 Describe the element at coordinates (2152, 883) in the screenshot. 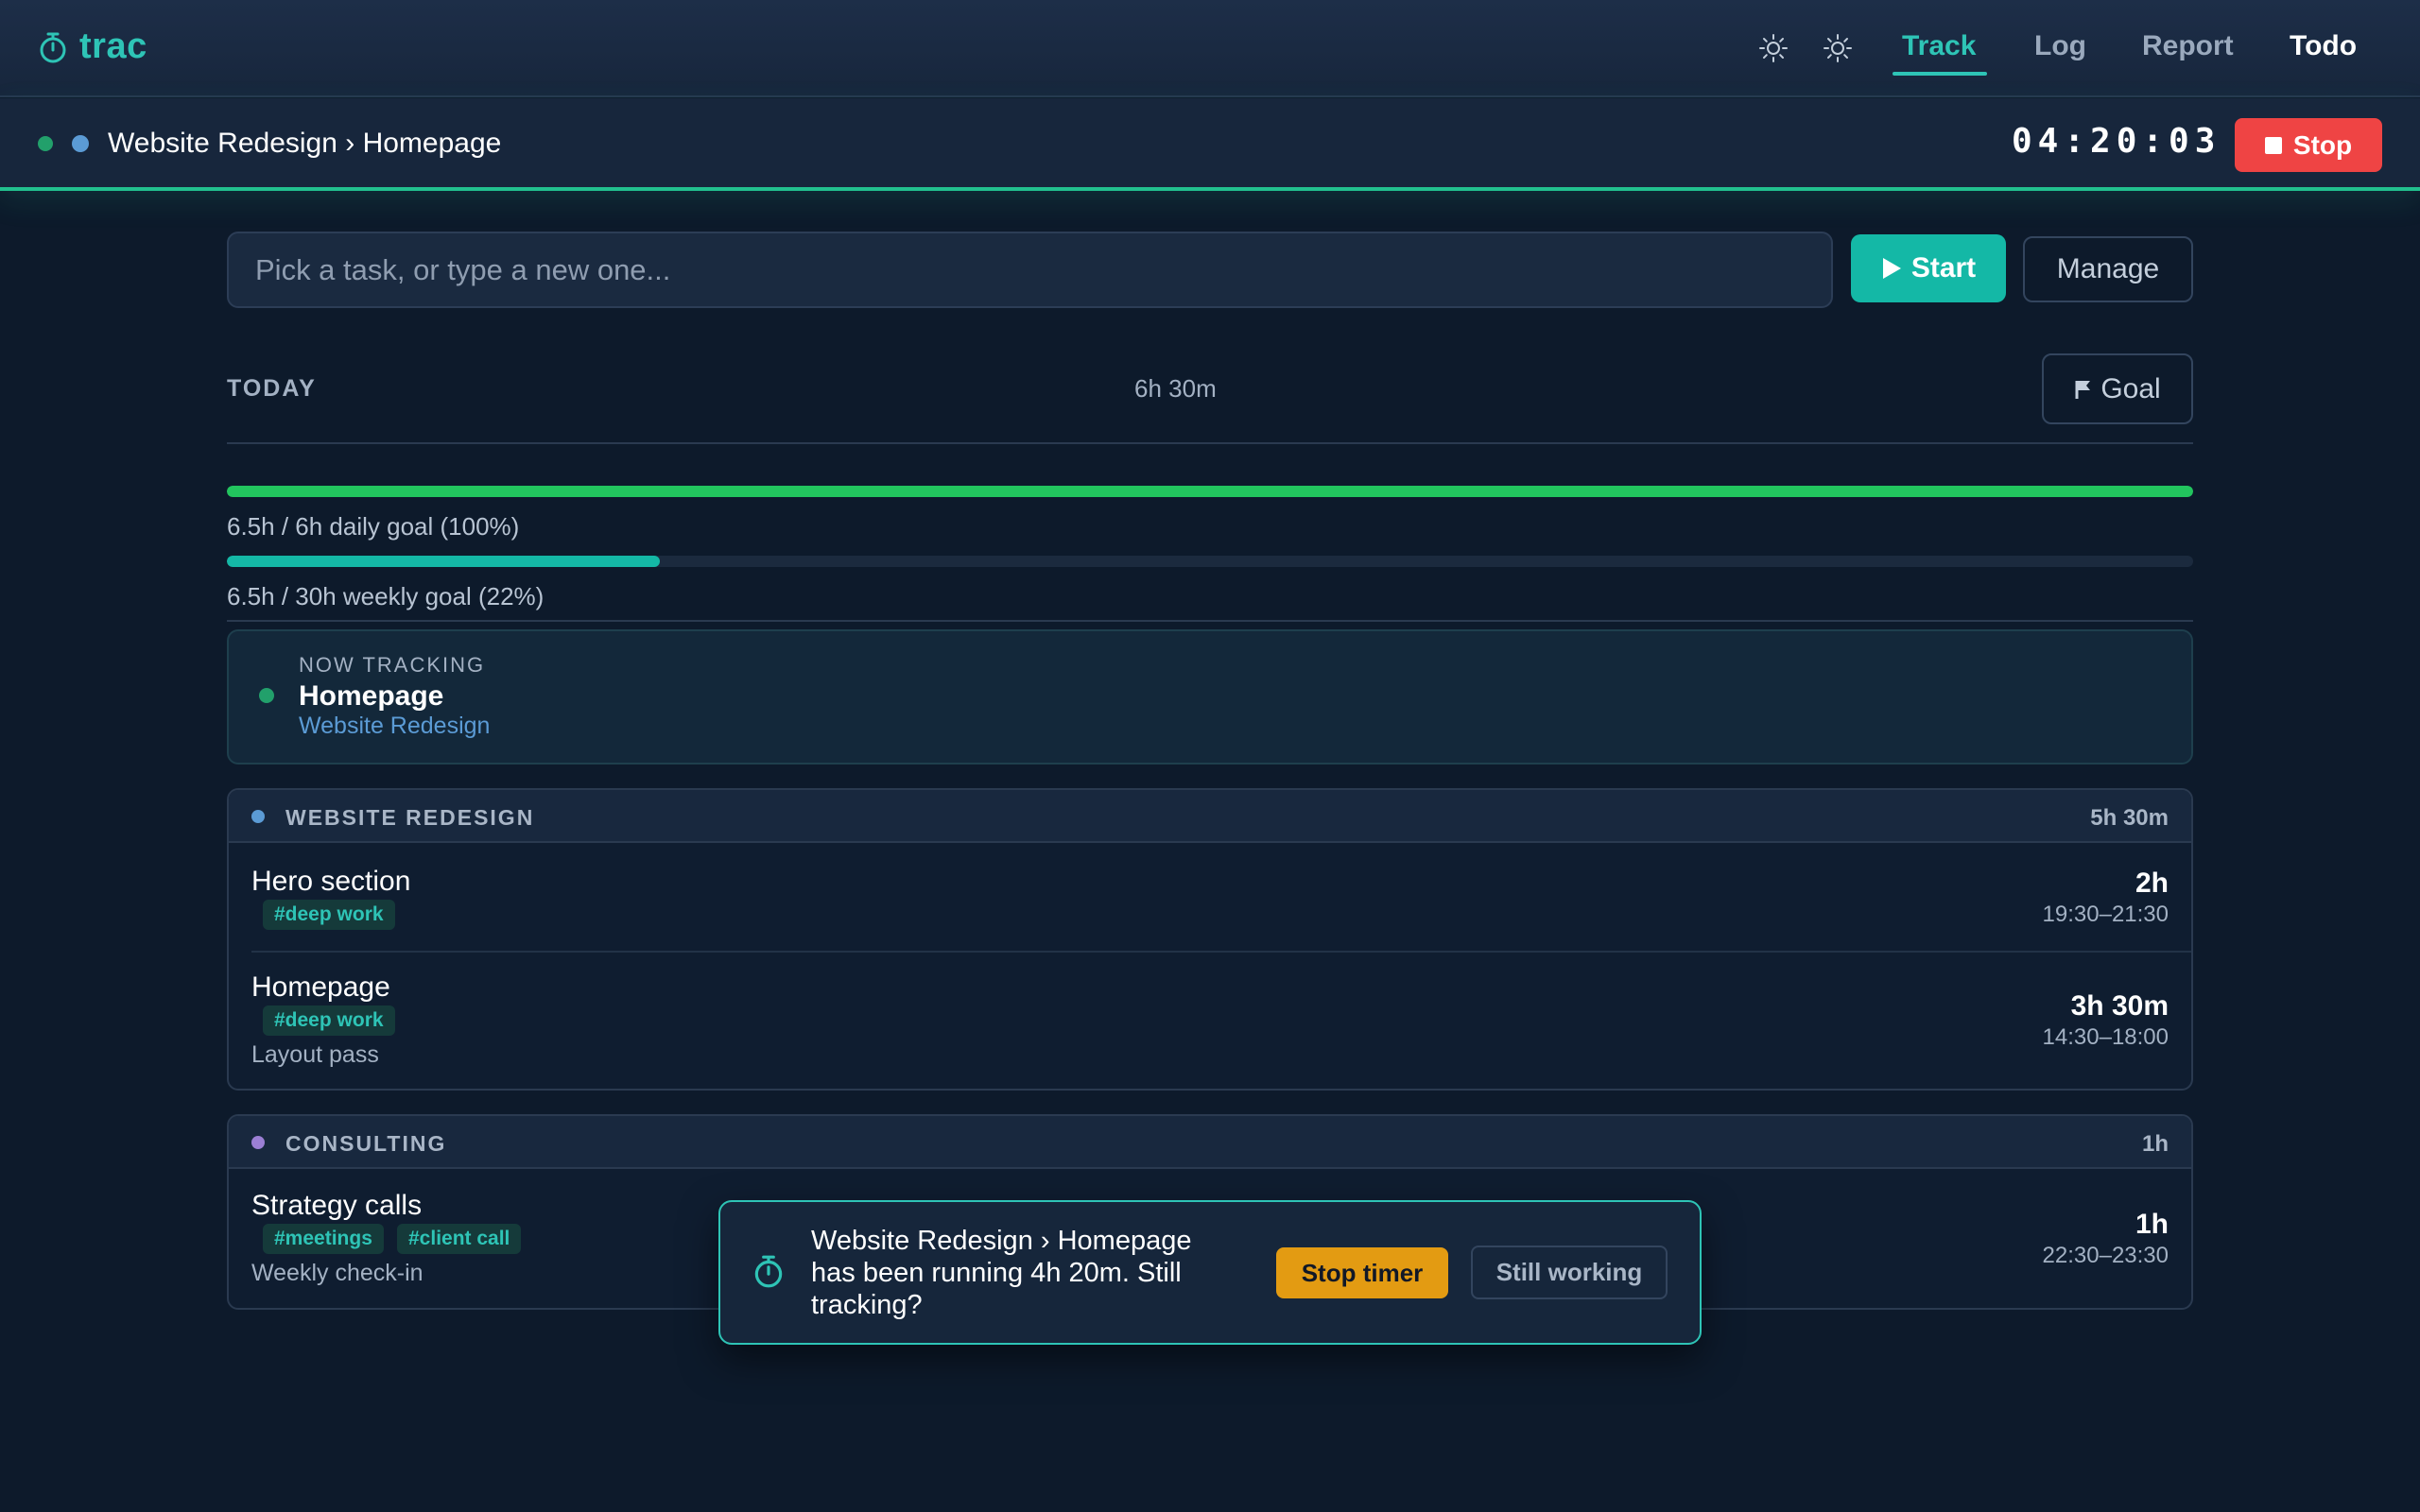

I see `entry-duration: 2h` at that location.